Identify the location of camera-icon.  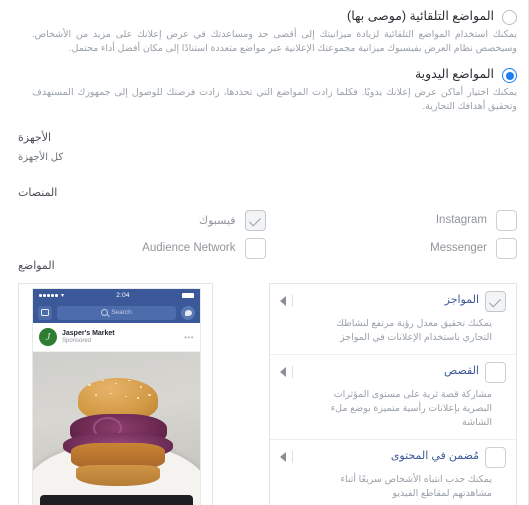
(45, 312).